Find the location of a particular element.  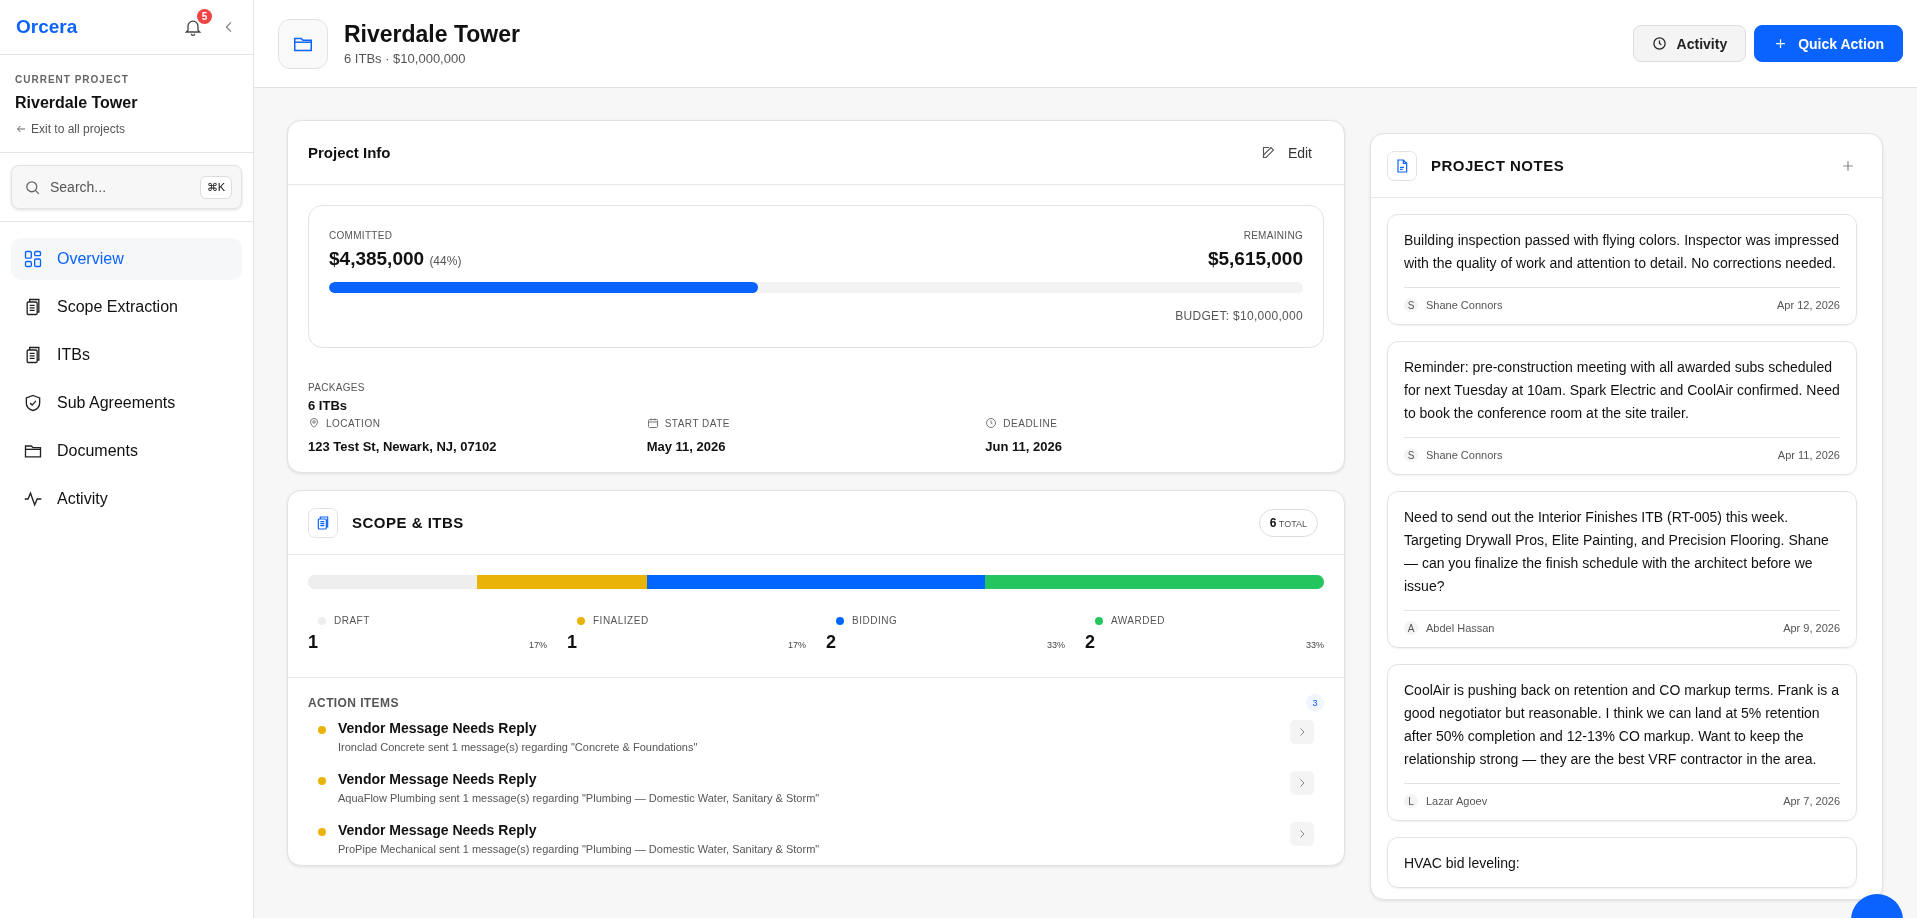

card-title: Project Info is located at coordinates (349, 152).